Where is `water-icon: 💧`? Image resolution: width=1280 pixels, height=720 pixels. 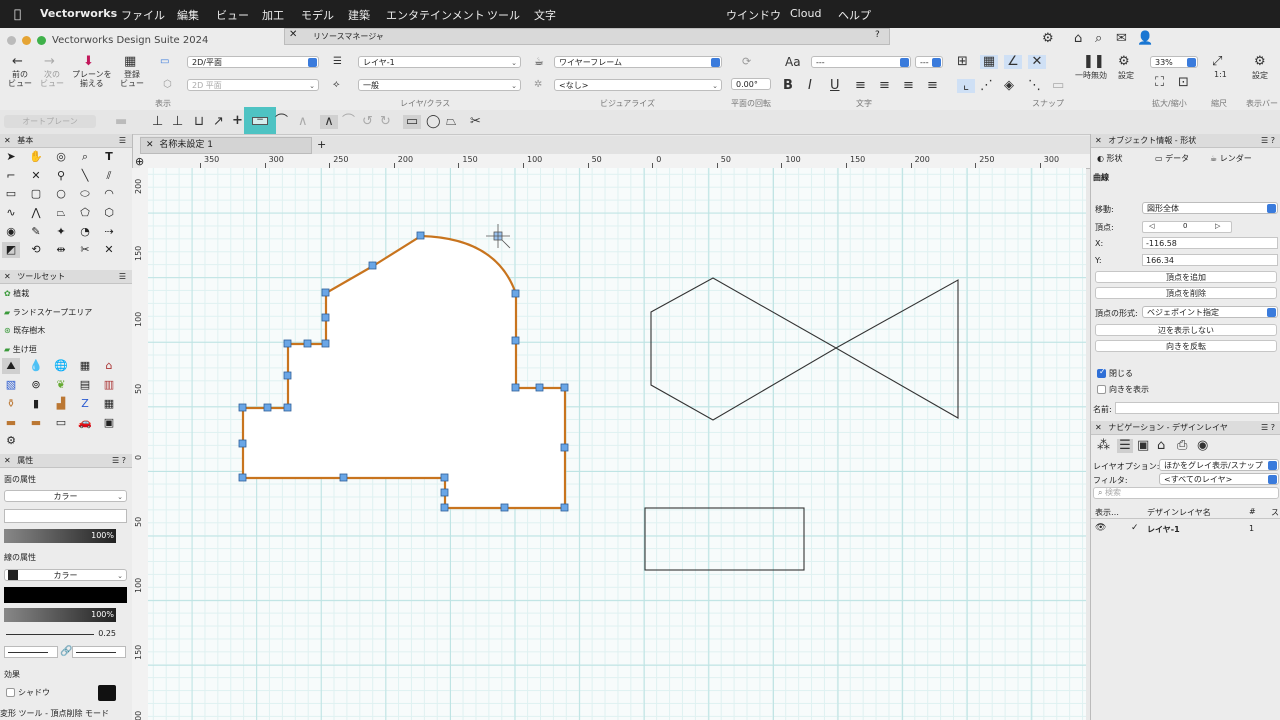
water-icon: 💧 is located at coordinates (36, 366).